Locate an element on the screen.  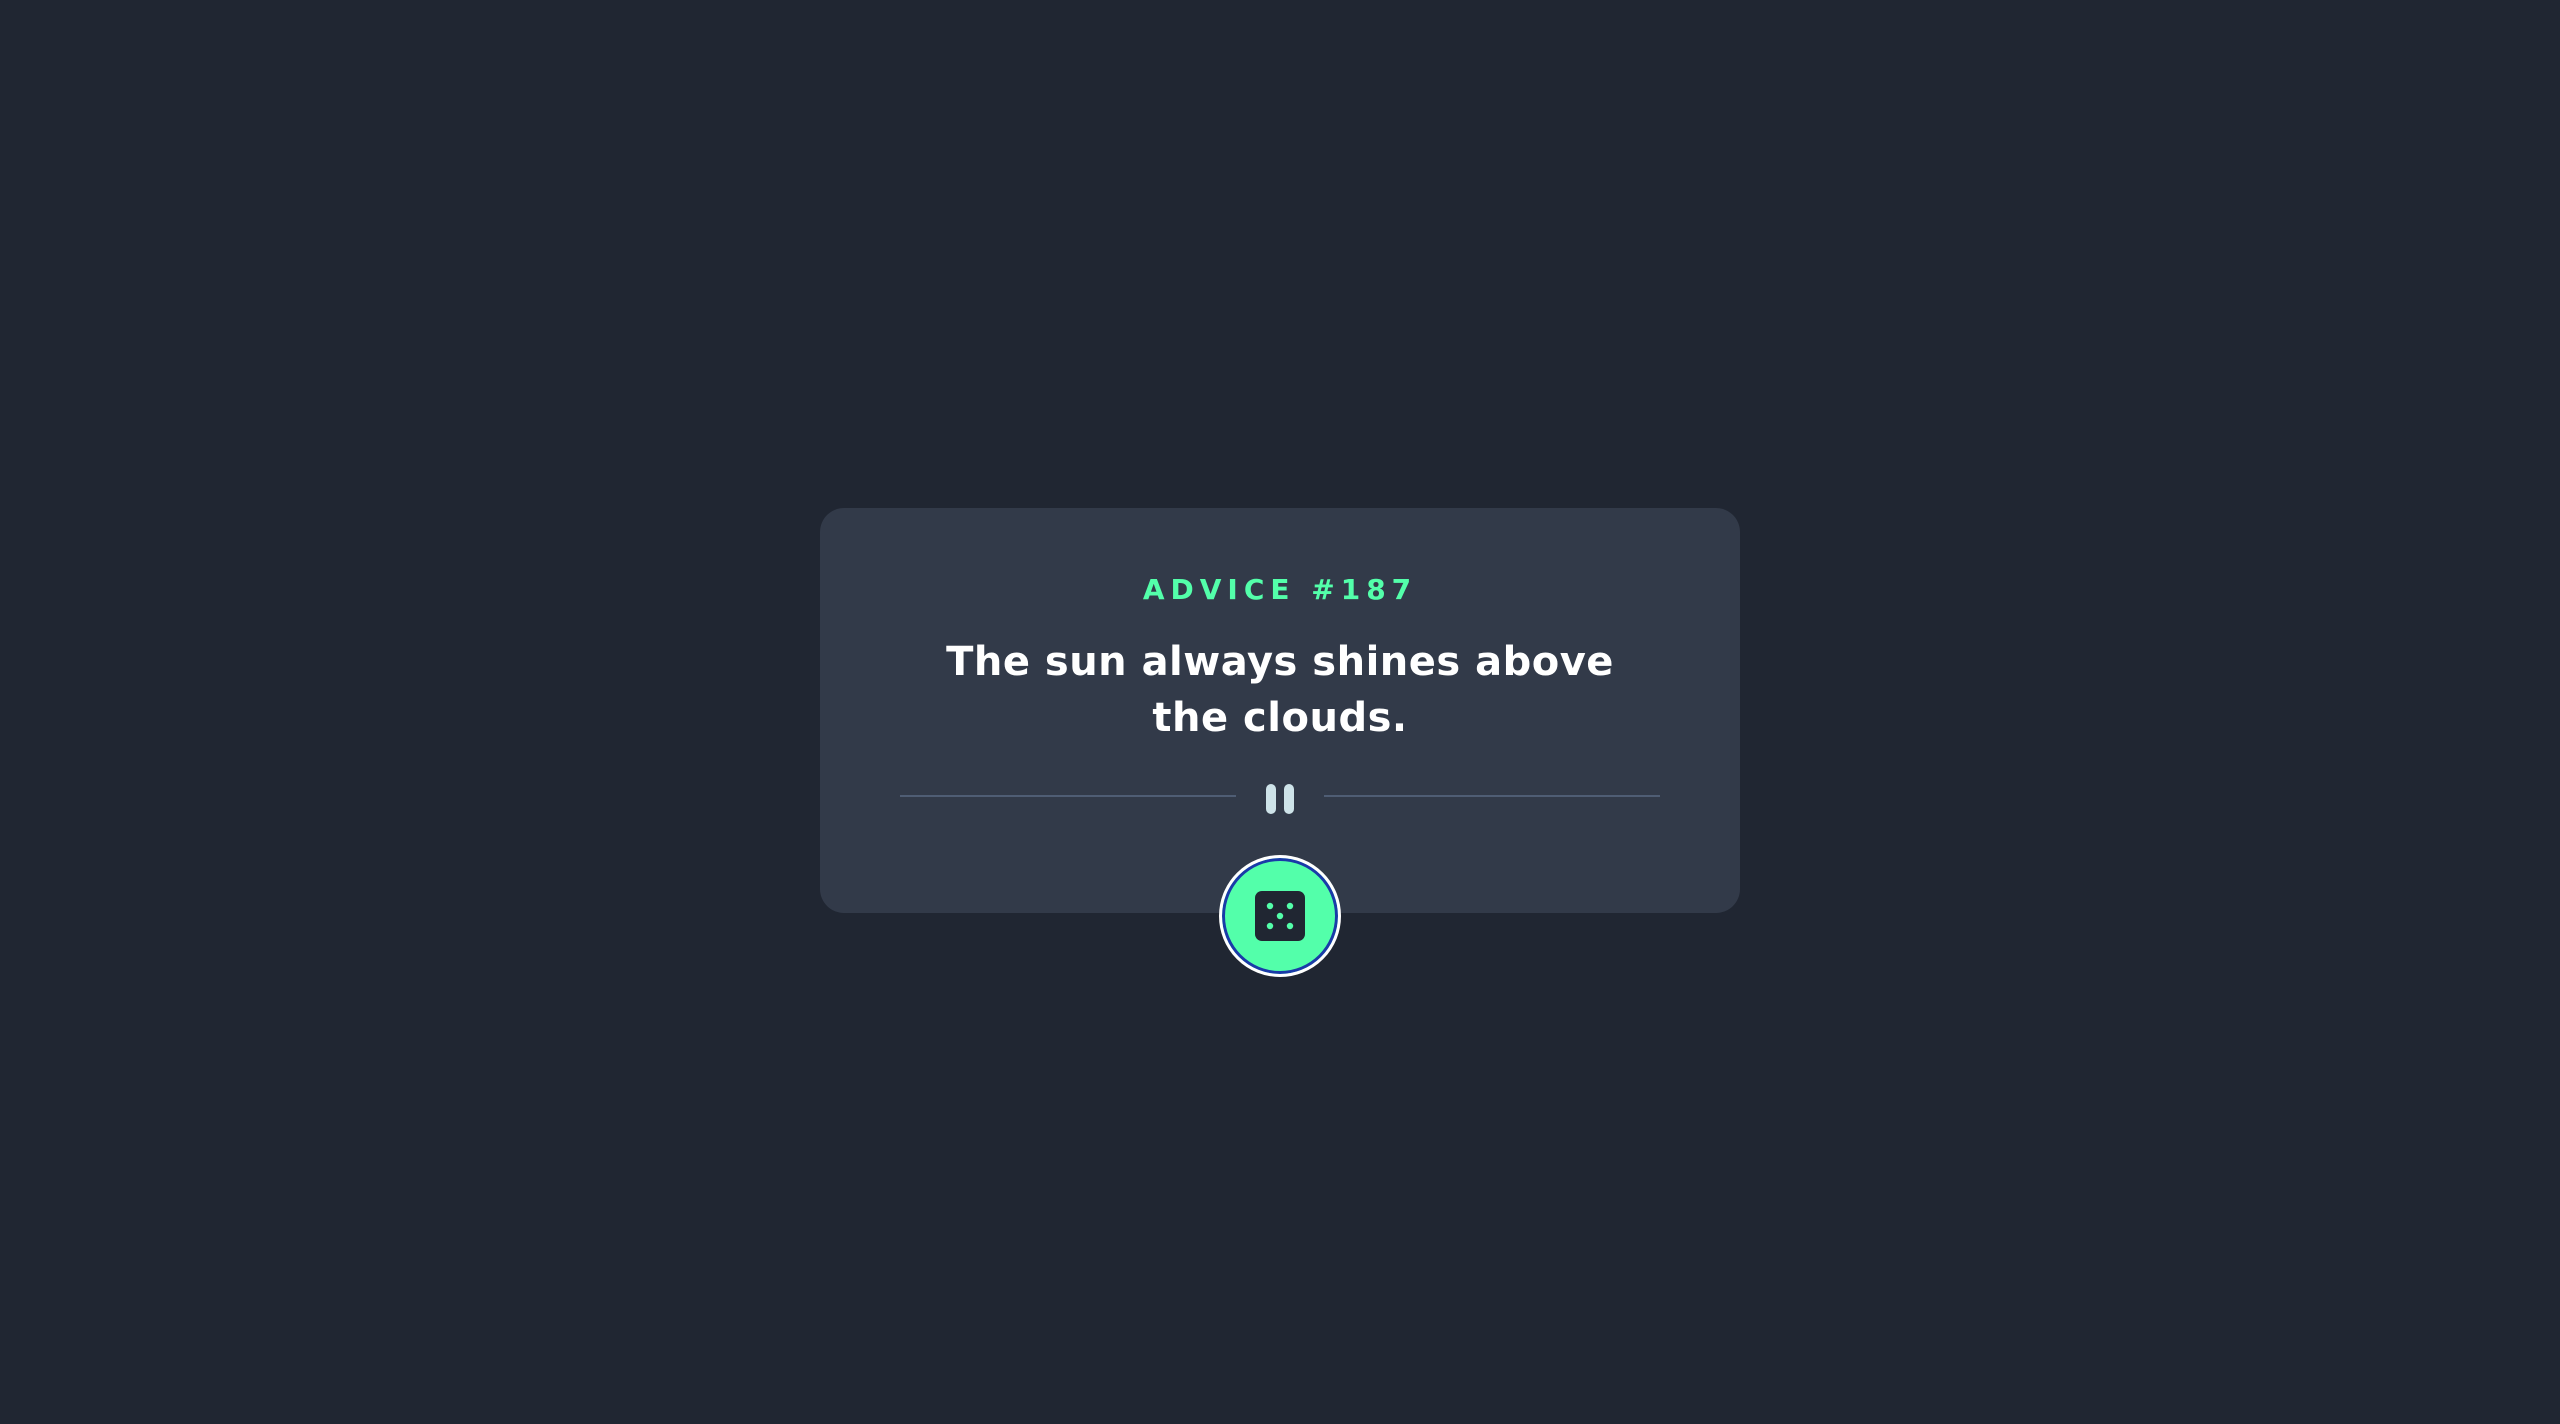
dice-icon is located at coordinates (1280, 916).